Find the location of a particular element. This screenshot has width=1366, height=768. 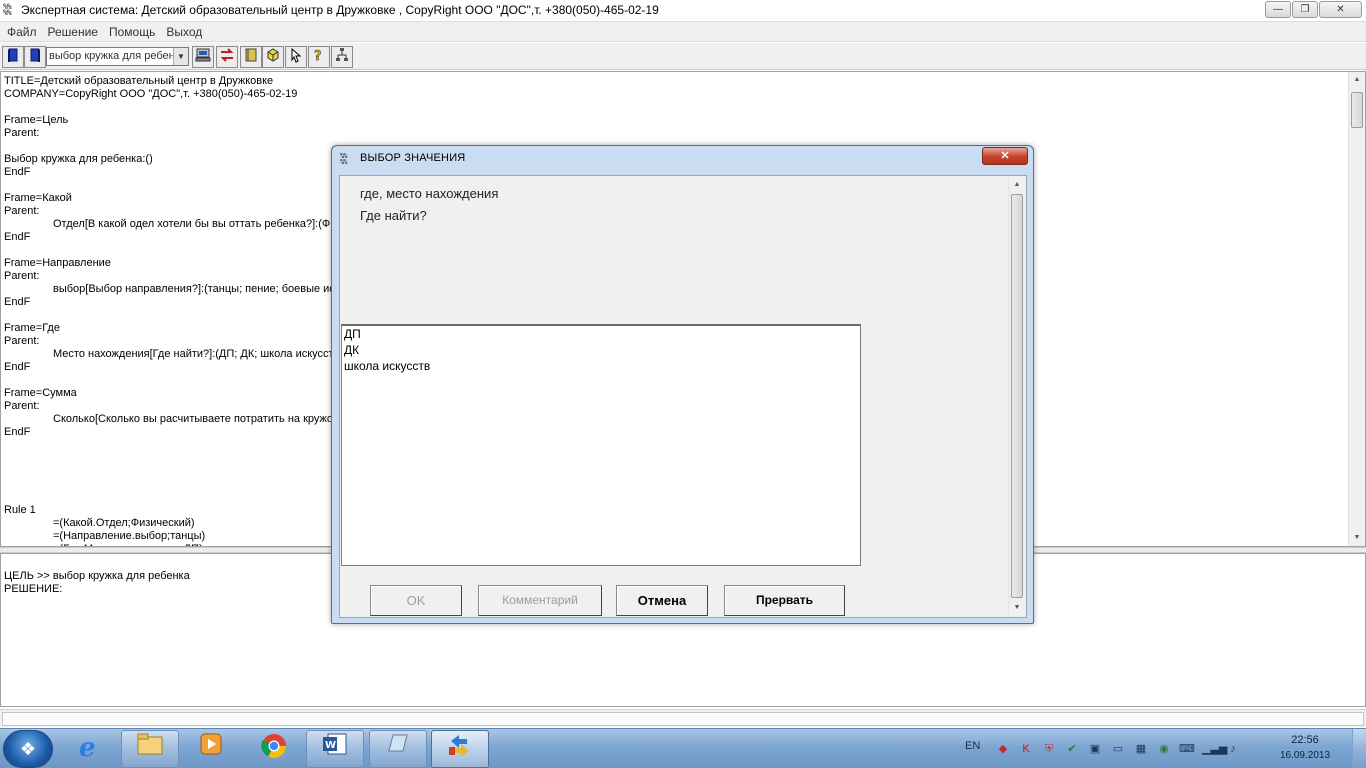

clock: 22:56 16.09.2013 is located at coordinates (1305, 747).